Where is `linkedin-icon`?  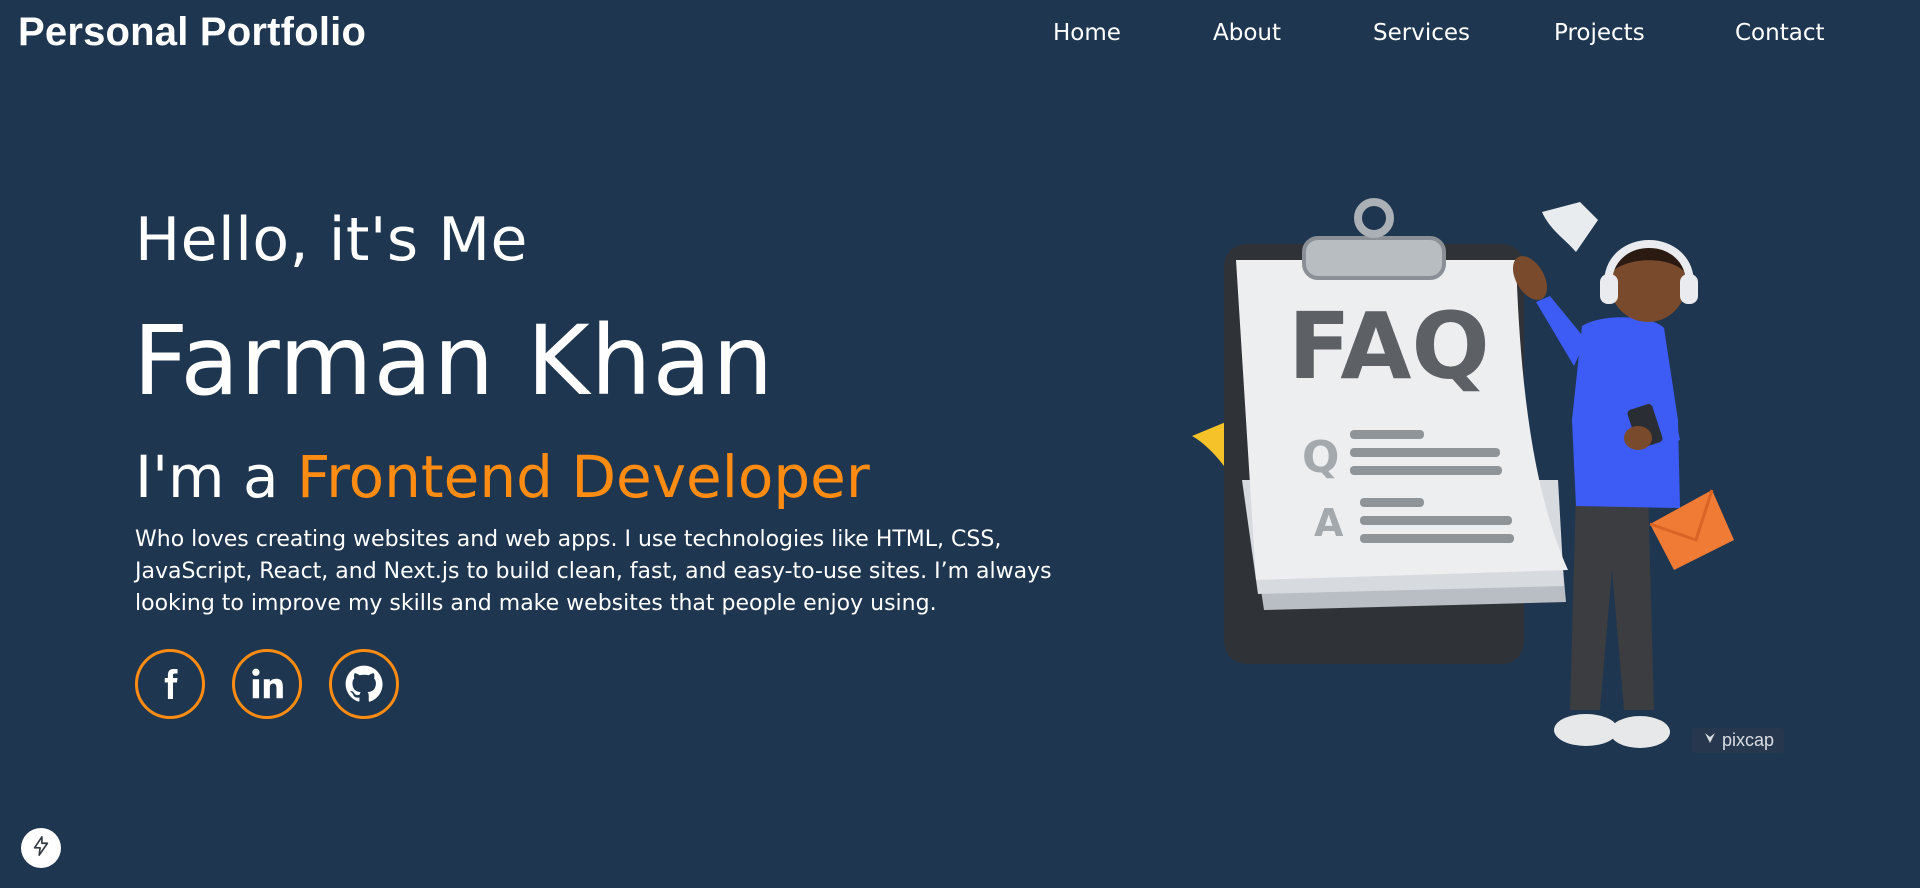 linkedin-icon is located at coordinates (267, 684).